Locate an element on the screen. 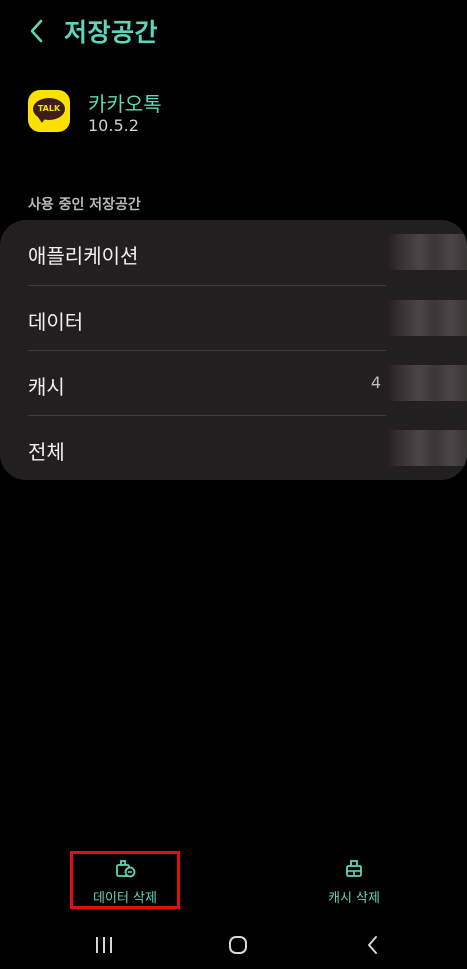 The height and width of the screenshot is (969, 467). clear-cache-label: 캐시 삭제 is located at coordinates (354, 898).